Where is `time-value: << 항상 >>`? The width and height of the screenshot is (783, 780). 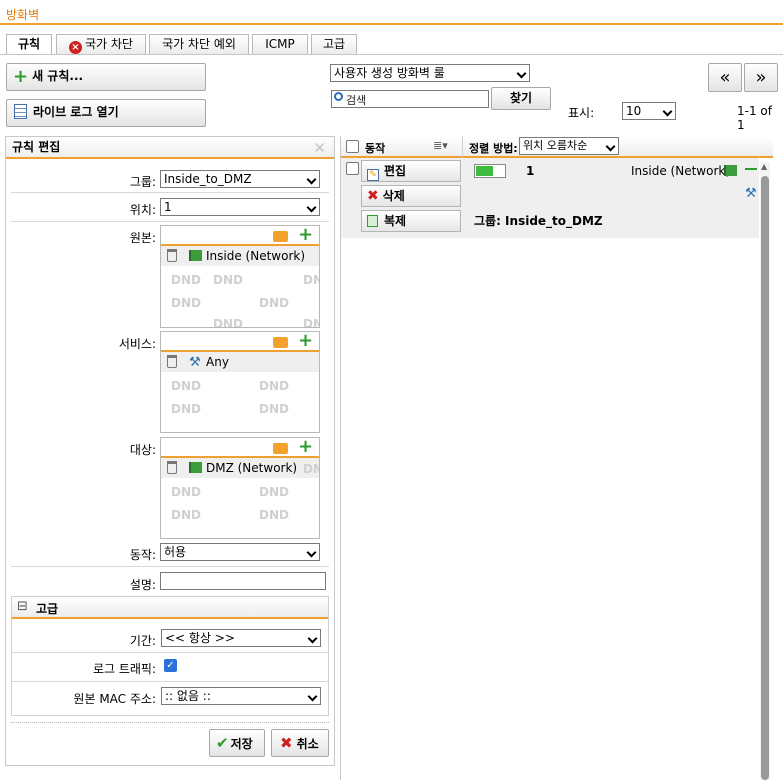 time-value: << 항상 >> is located at coordinates (200, 638).